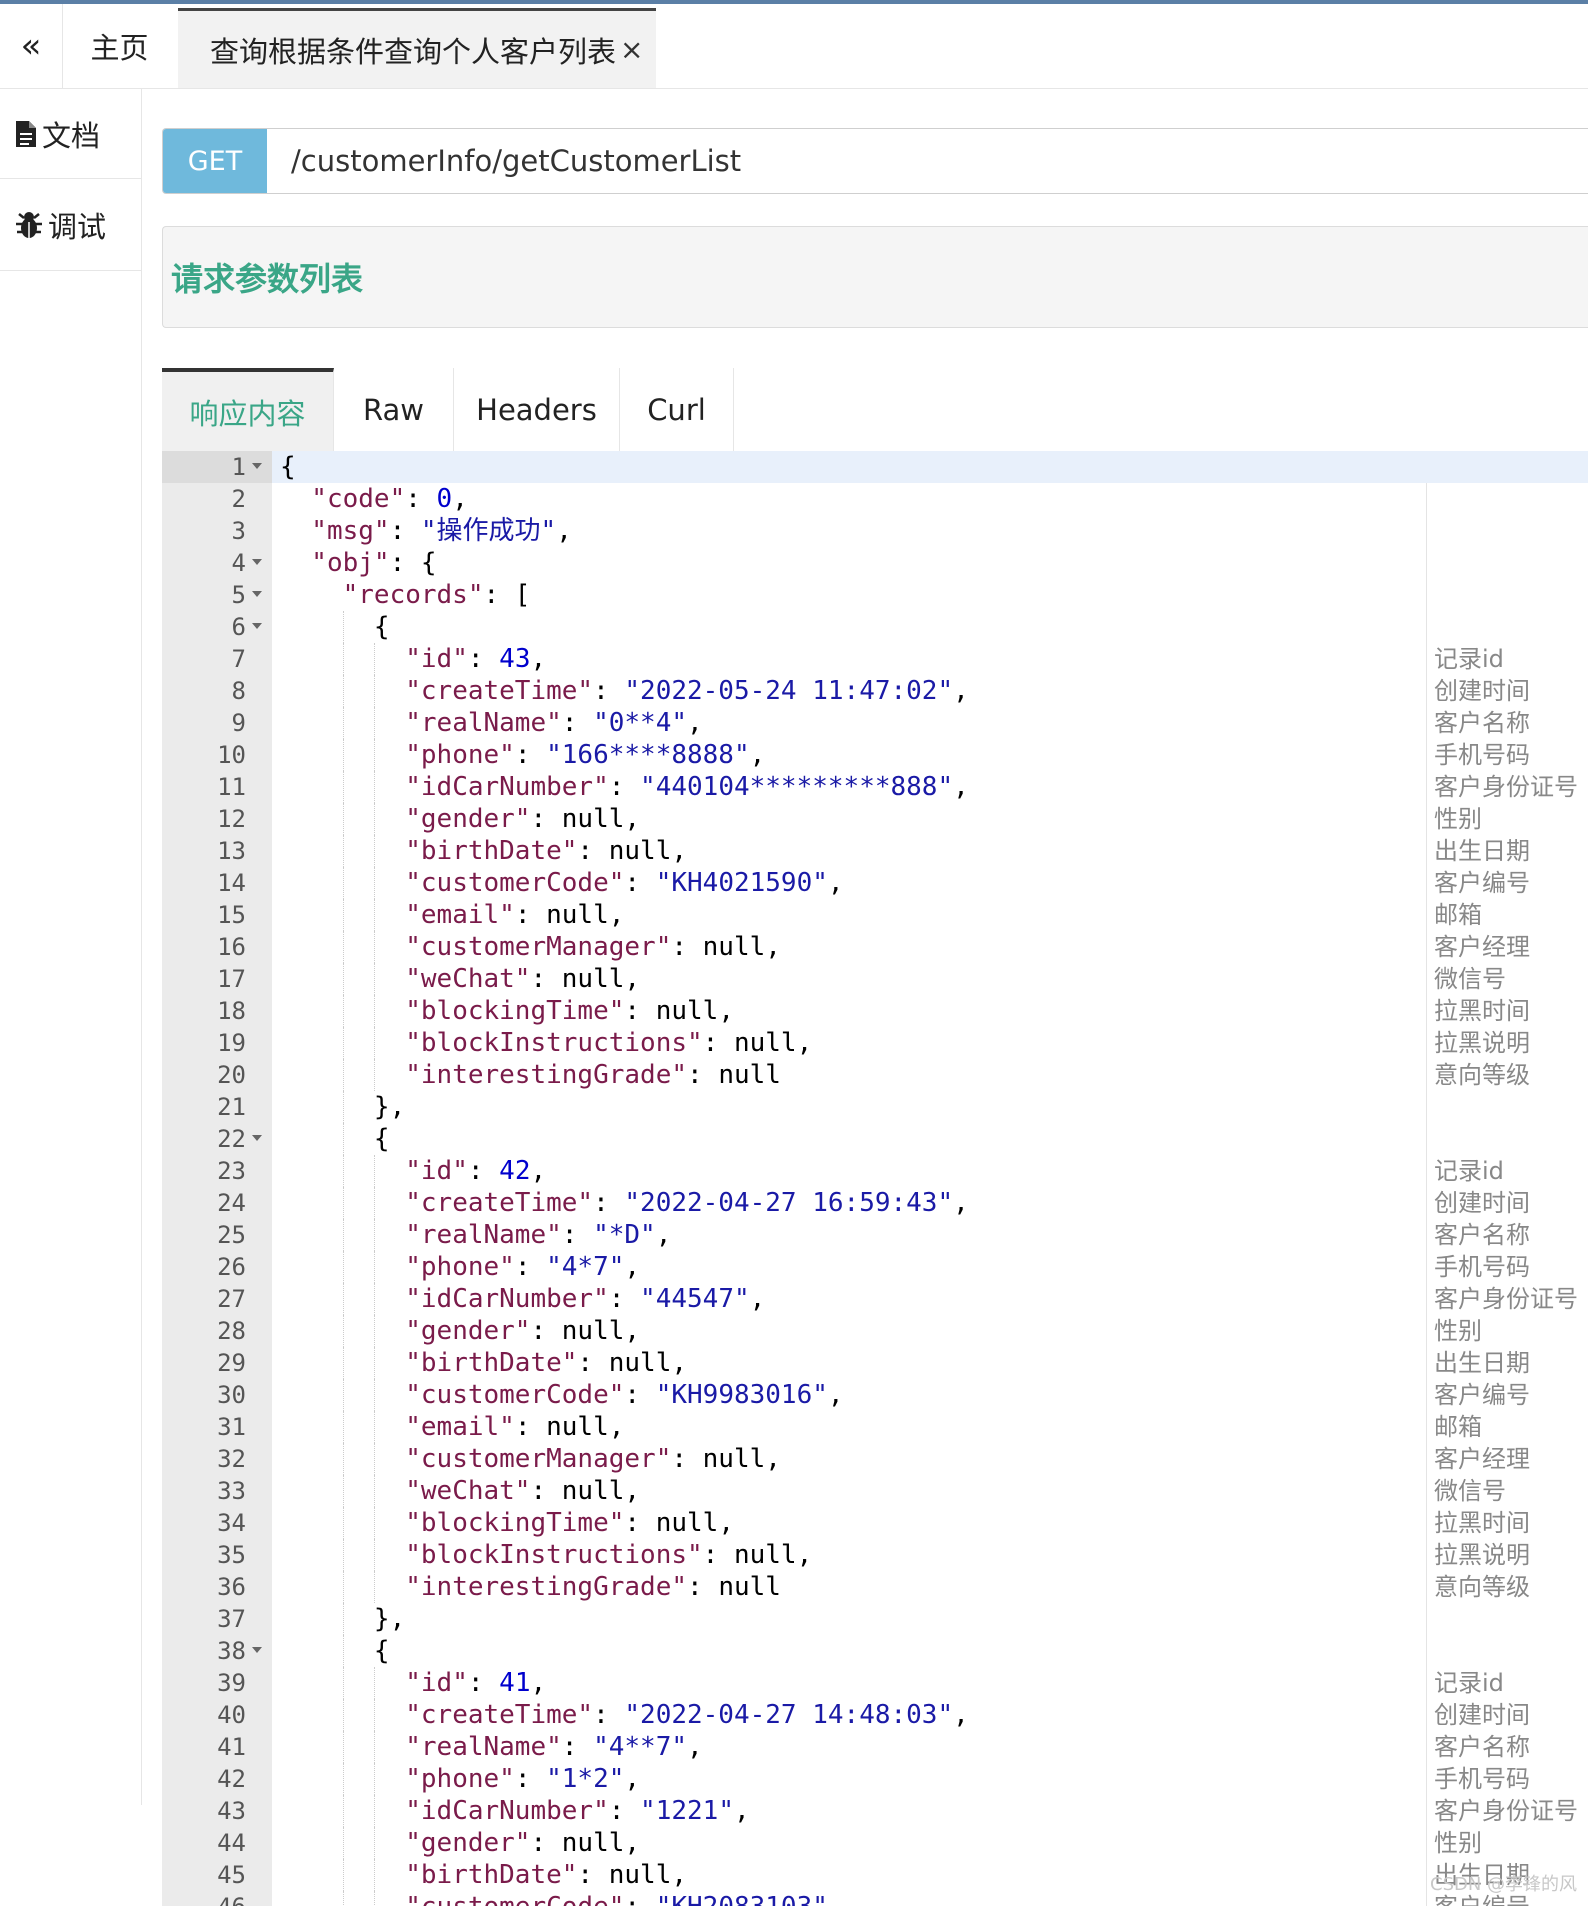 The width and height of the screenshot is (1588, 1906). I want to click on code-text: "id": 41,, so click(475, 1683).